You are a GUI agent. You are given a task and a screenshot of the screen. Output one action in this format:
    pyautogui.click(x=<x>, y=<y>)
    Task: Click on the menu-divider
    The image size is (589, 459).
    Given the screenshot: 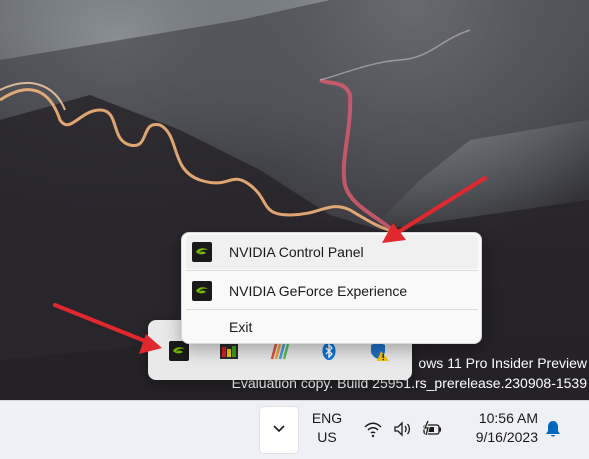 What is the action you would take?
    pyautogui.click(x=332, y=270)
    